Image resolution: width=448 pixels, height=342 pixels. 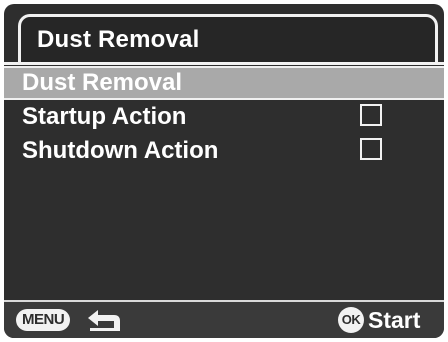 What do you see at coordinates (394, 320) in the screenshot?
I see `start-label: Start` at bounding box center [394, 320].